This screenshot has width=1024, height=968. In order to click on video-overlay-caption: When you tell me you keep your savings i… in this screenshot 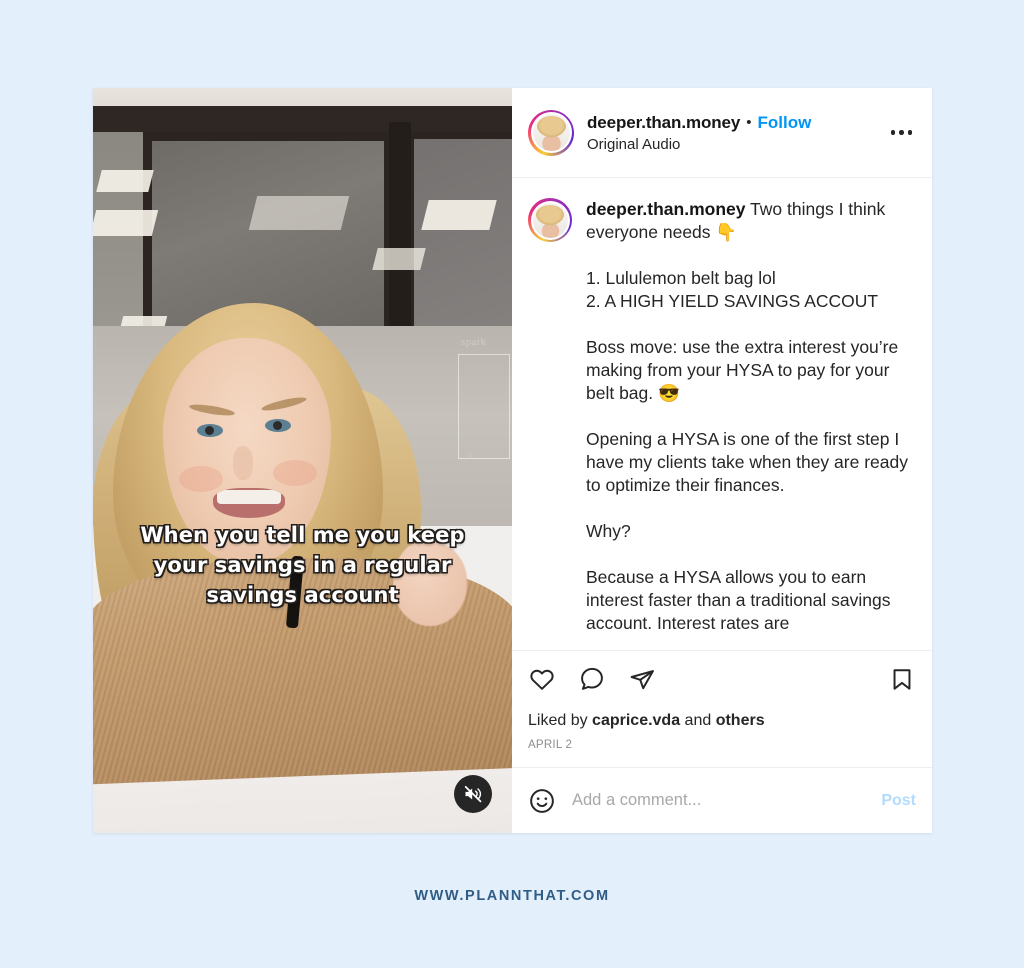, I will do `click(302, 565)`.